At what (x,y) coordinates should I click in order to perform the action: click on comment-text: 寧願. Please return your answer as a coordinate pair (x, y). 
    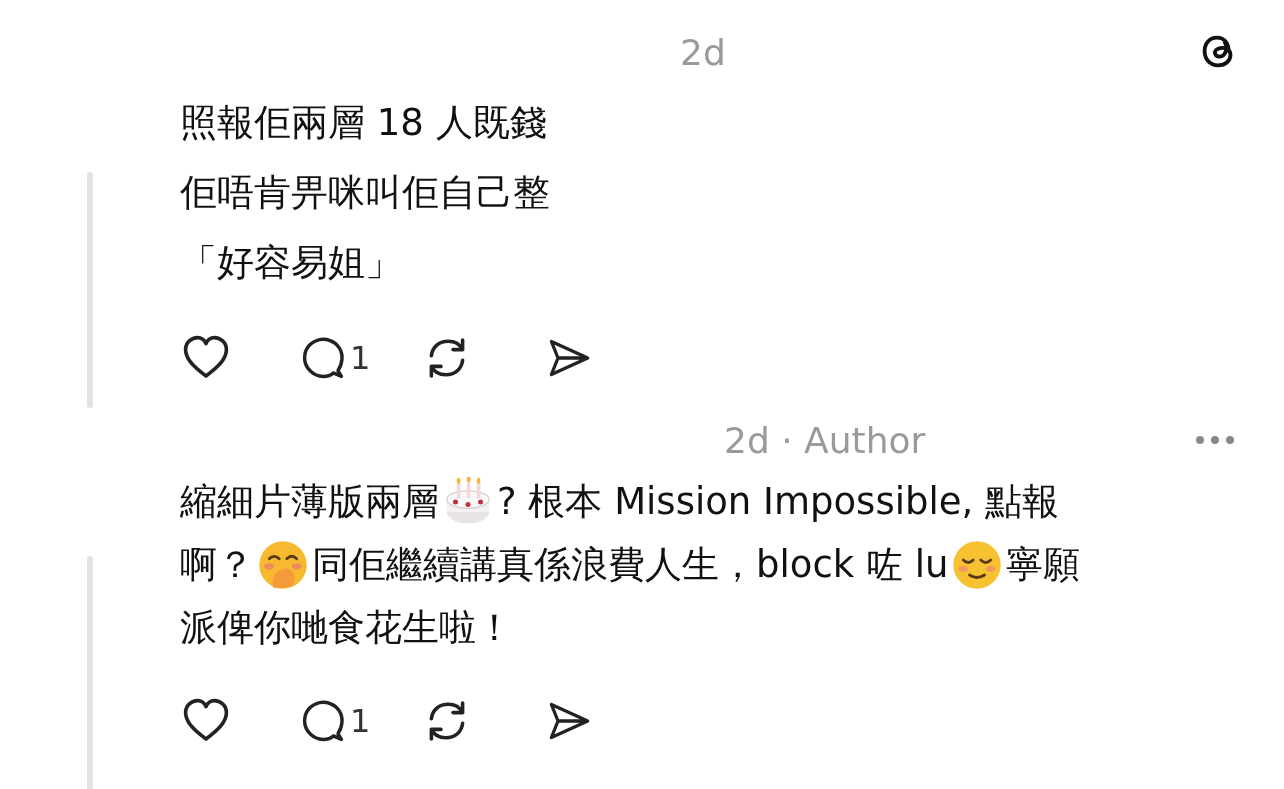
    Looking at the image, I should click on (1043, 565).